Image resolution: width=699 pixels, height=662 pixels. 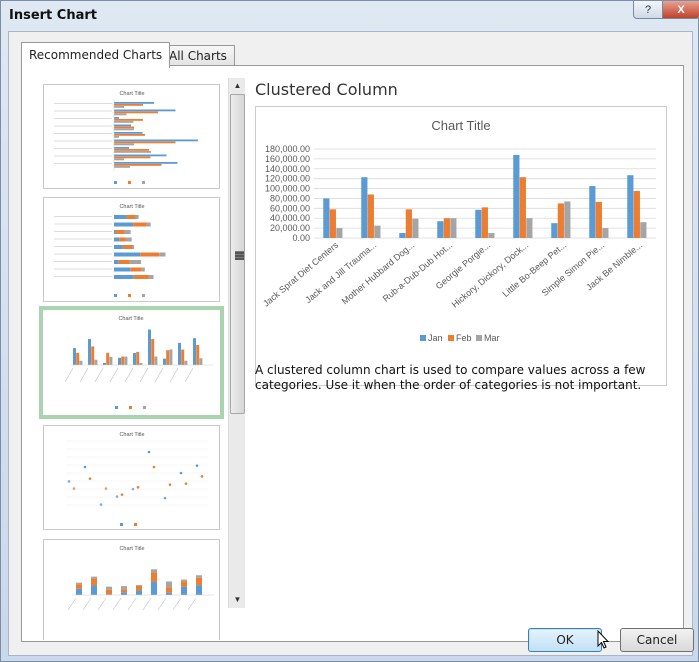 What do you see at coordinates (131, 362) in the screenshot?
I see `thumbnail-clustered-column: Chart Title` at bounding box center [131, 362].